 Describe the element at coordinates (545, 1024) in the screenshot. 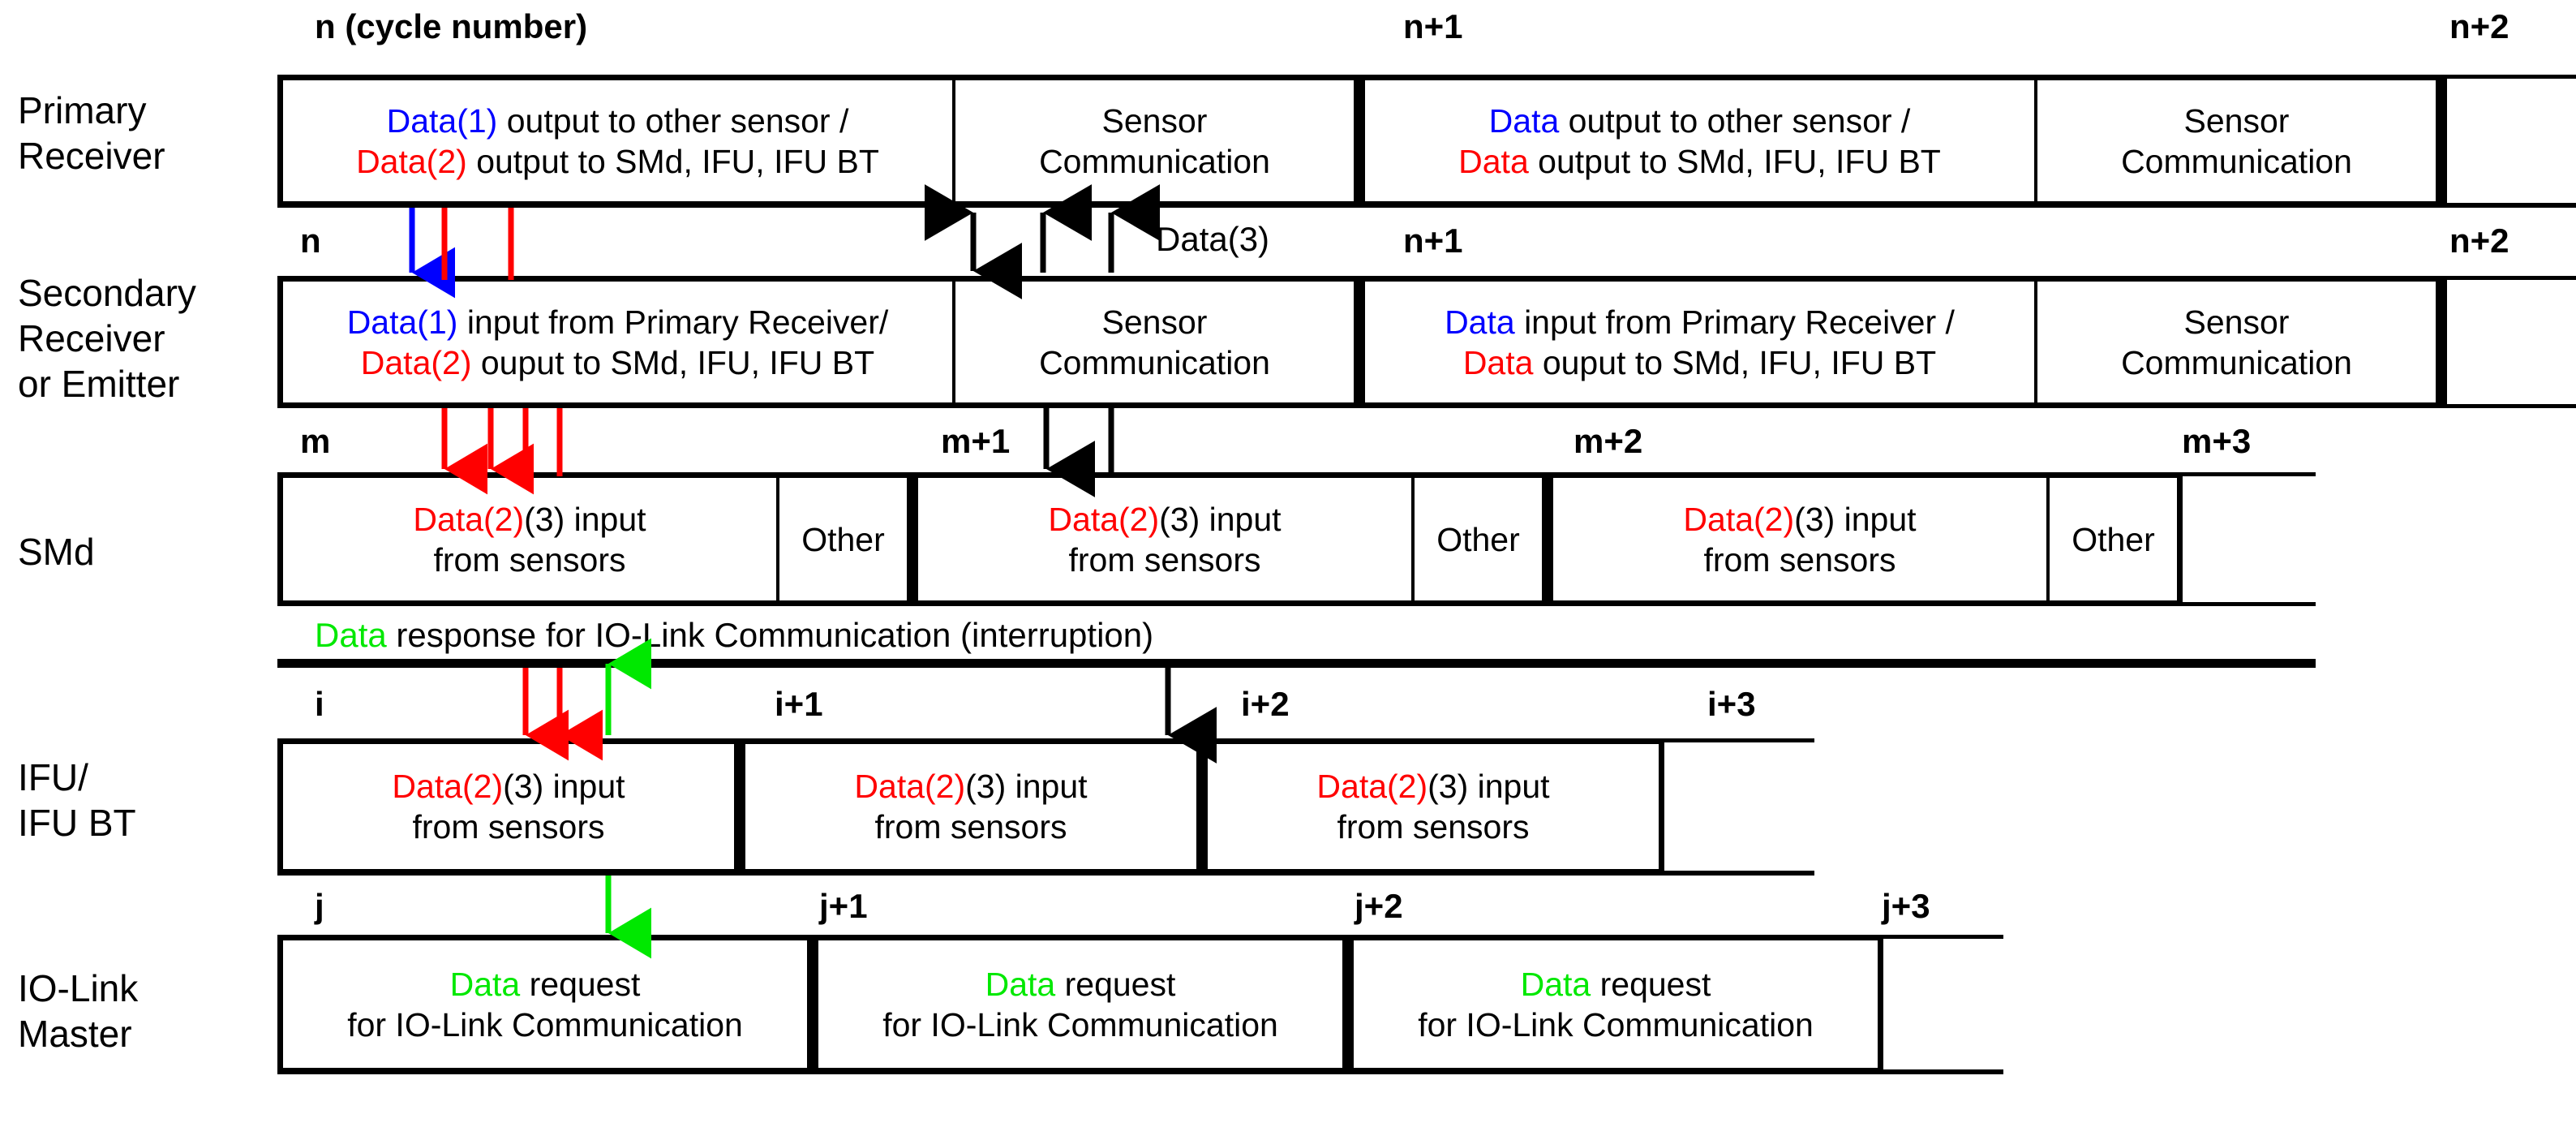

I see `slot-iolink-0-line2: for IO-Link Communication` at that location.